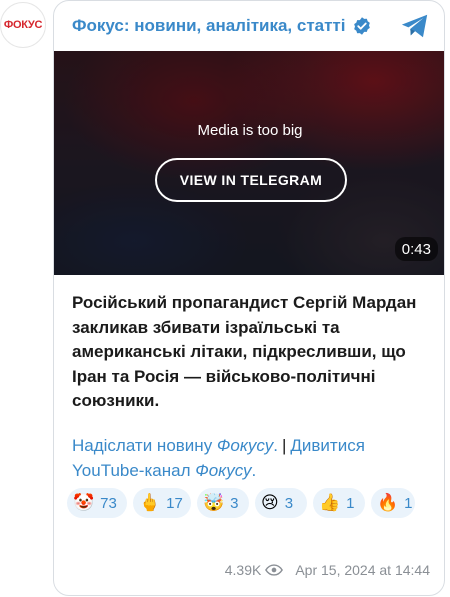 This screenshot has height=597, width=450. I want to click on exploding-head-icon: 🤯, so click(214, 502).